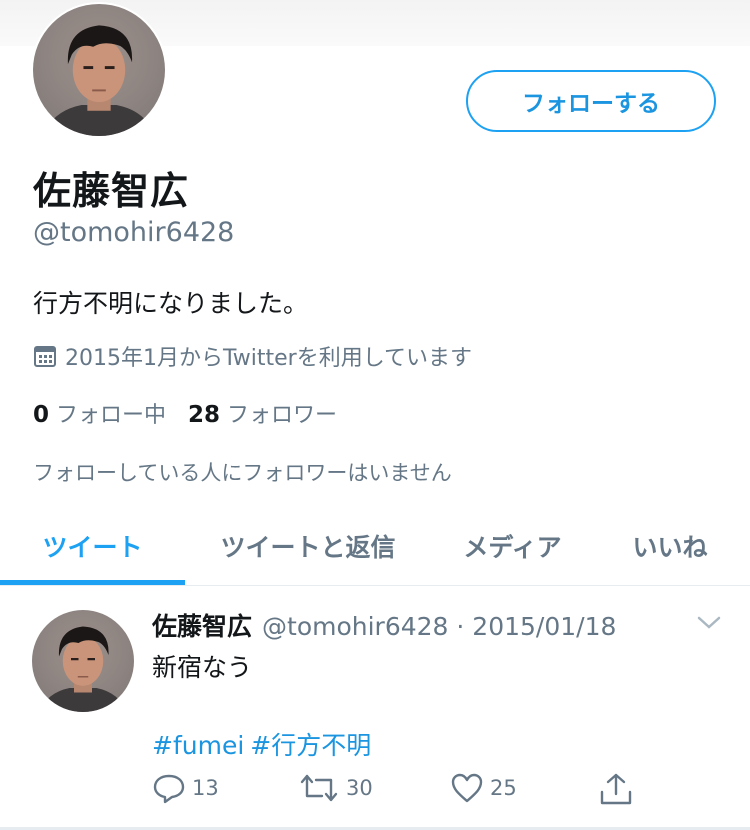  Describe the element at coordinates (205, 788) in the screenshot. I see `reply-count: 13` at that location.